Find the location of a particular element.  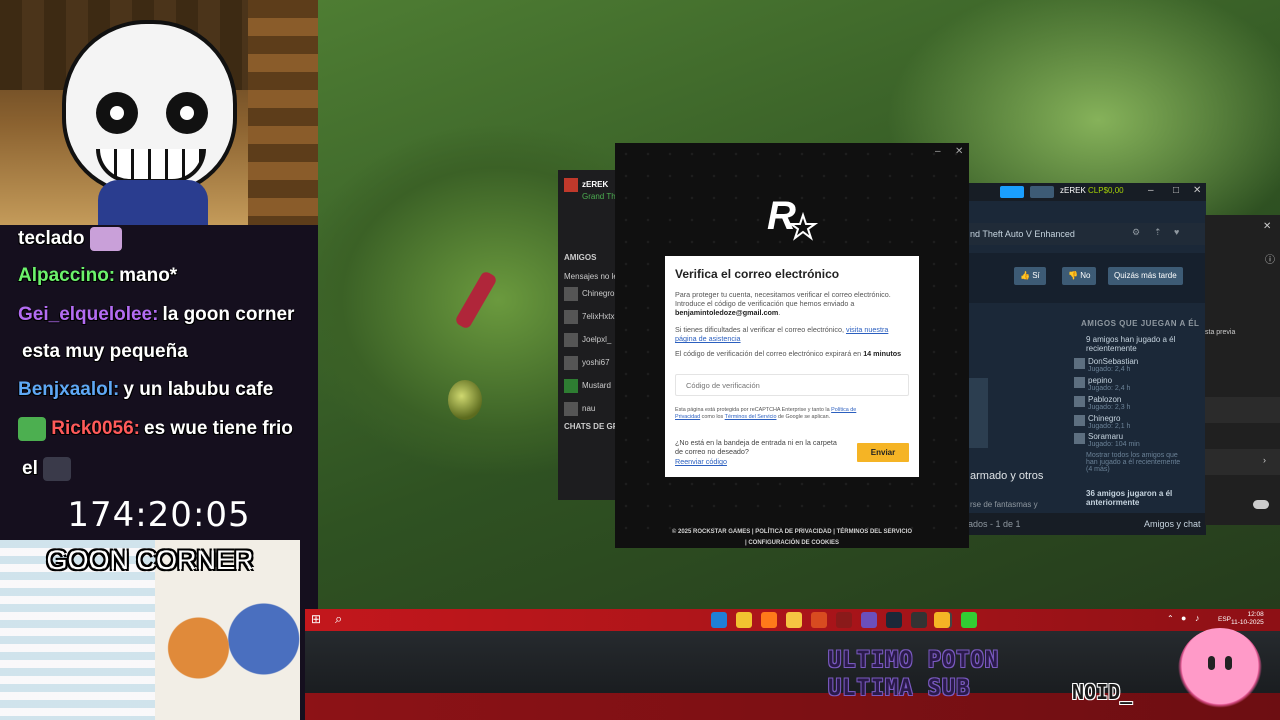

chat-message: Benjxaalol: y un labubu cafe is located at coordinates (145, 390).